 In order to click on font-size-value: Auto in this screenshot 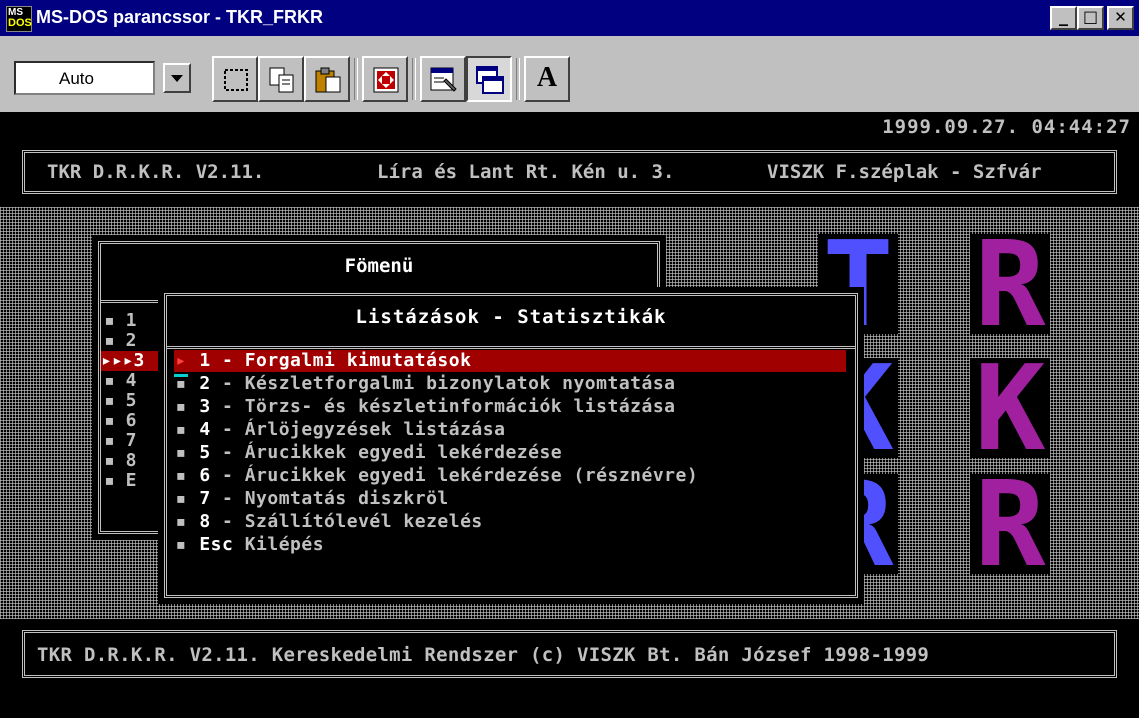, I will do `click(76, 78)`.